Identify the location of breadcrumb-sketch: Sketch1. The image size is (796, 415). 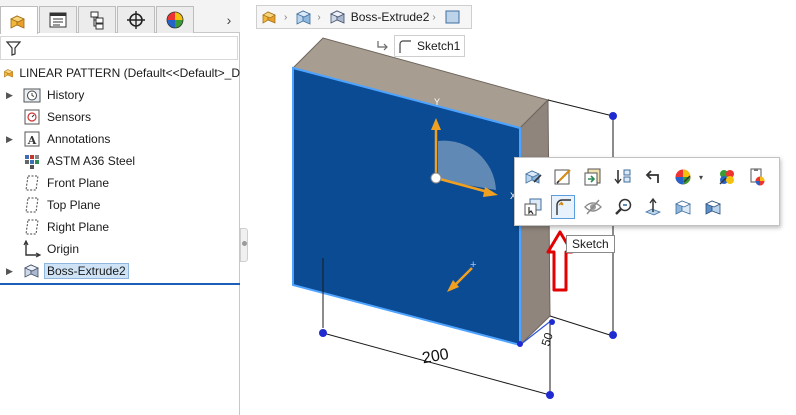
(421, 46).